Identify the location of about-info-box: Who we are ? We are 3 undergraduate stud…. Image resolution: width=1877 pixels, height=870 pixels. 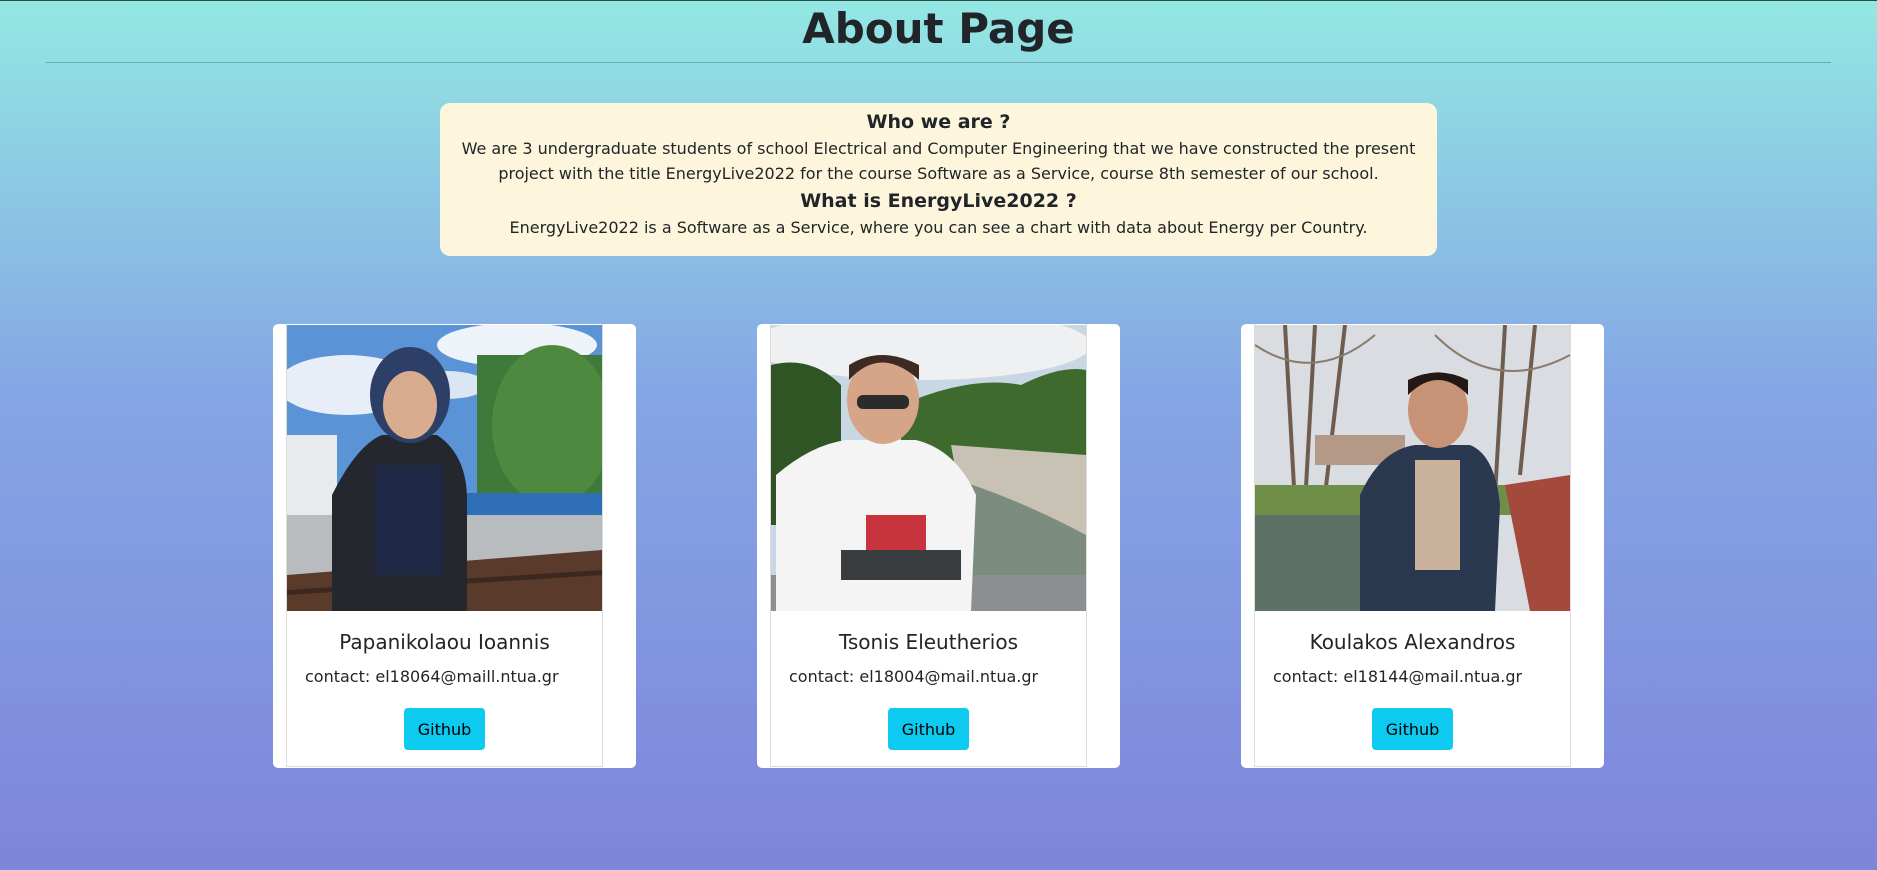
(938, 179).